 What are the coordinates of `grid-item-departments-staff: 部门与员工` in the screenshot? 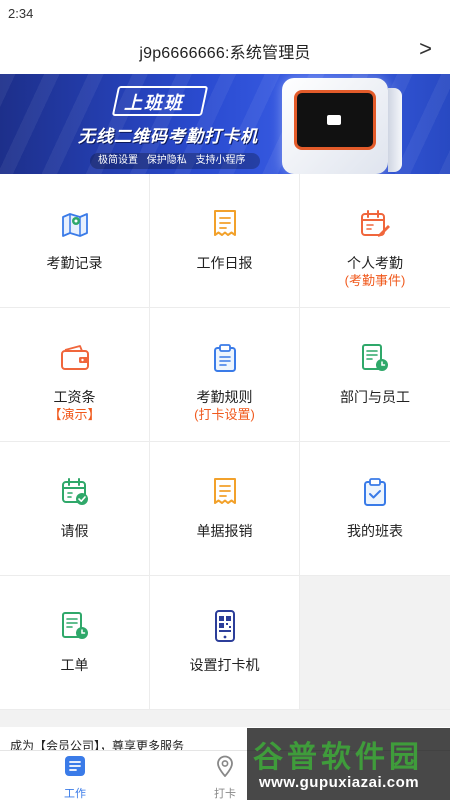 It's located at (375, 375).